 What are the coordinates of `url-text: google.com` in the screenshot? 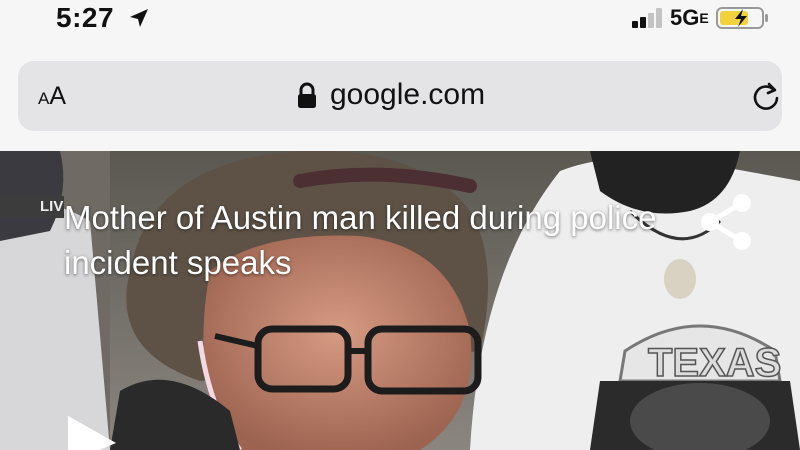 It's located at (407, 95).